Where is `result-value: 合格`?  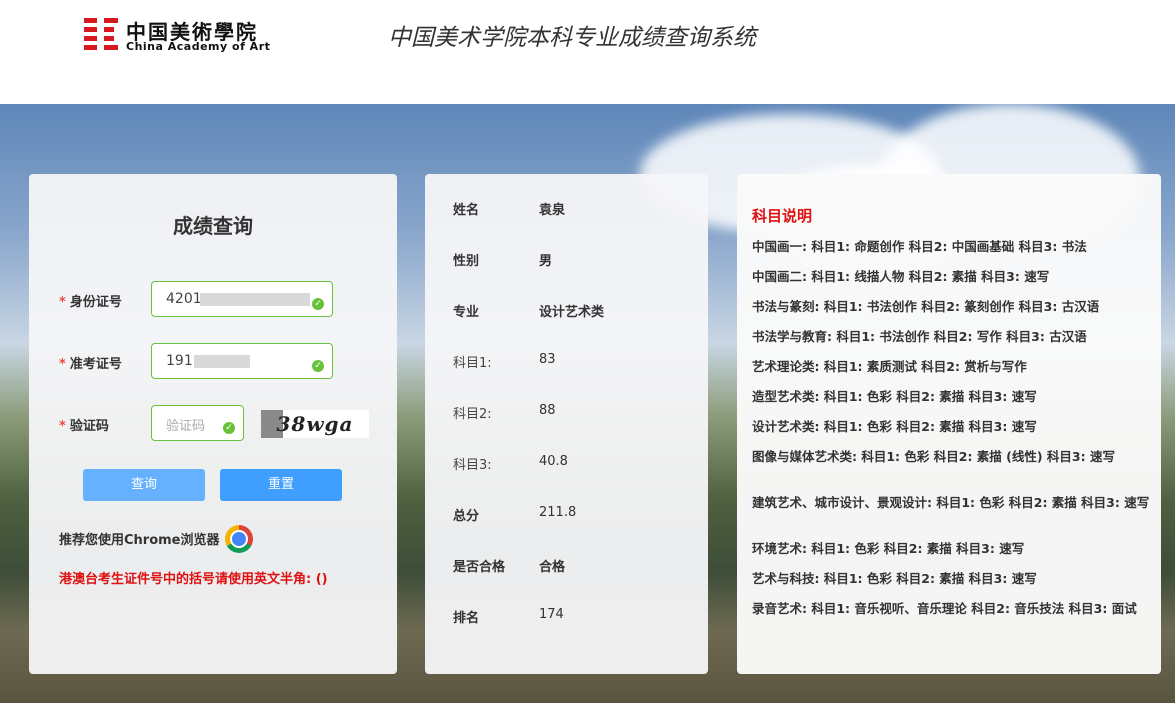
result-value: 合格 is located at coordinates (552, 567).